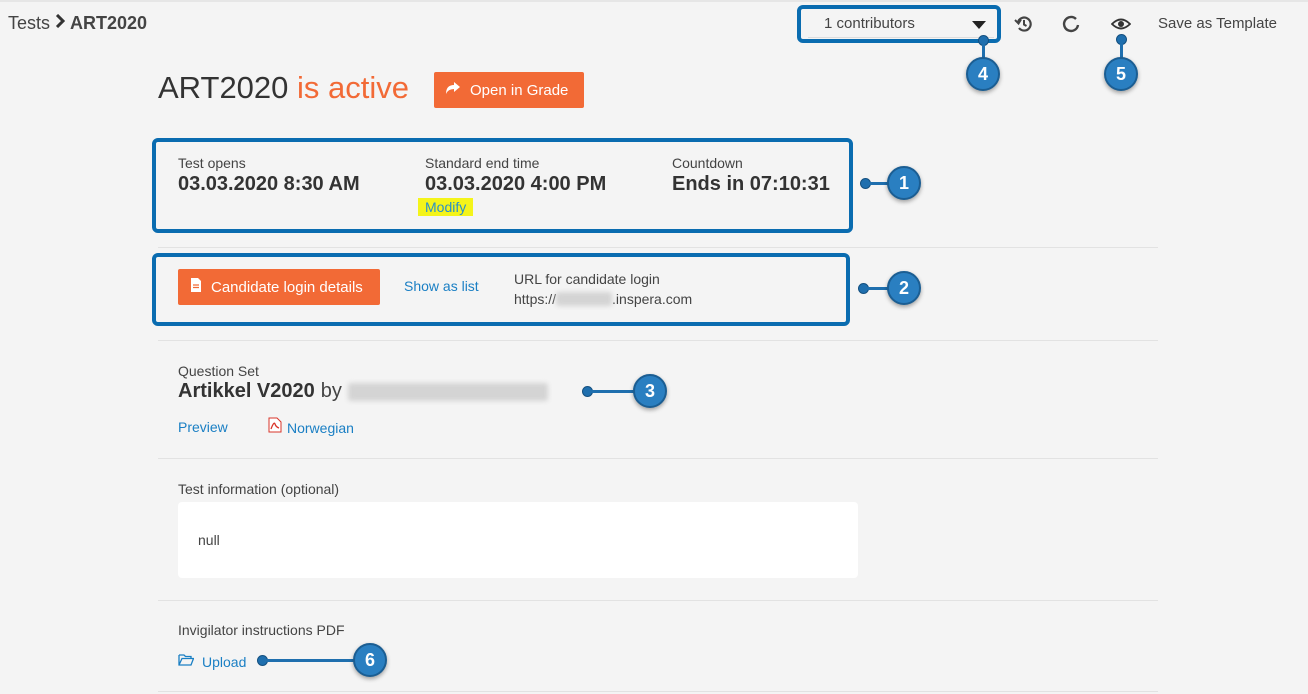 This screenshot has height=694, width=1308. I want to click on callout-badge-6: 6, so click(370, 660).